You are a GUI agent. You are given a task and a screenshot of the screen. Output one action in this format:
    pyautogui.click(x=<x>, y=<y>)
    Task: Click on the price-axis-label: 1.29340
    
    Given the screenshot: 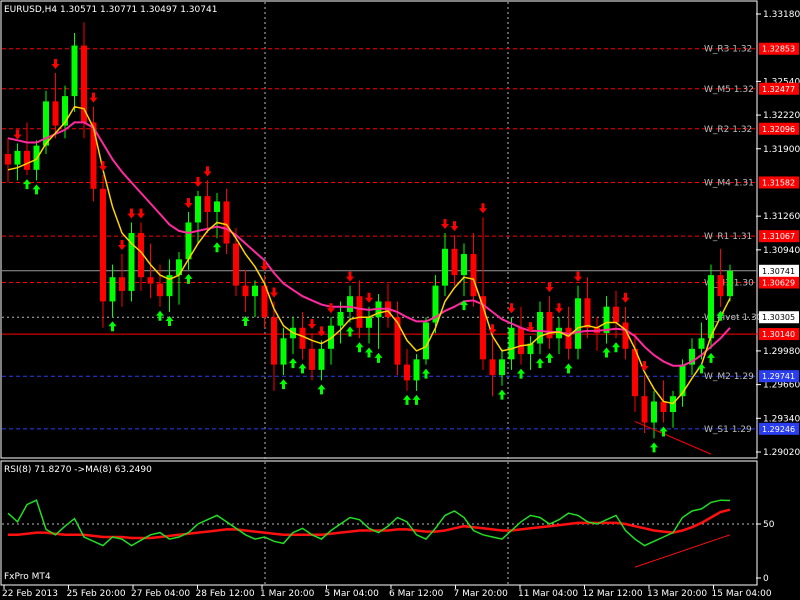 What is the action you would take?
    pyautogui.click(x=781, y=419)
    